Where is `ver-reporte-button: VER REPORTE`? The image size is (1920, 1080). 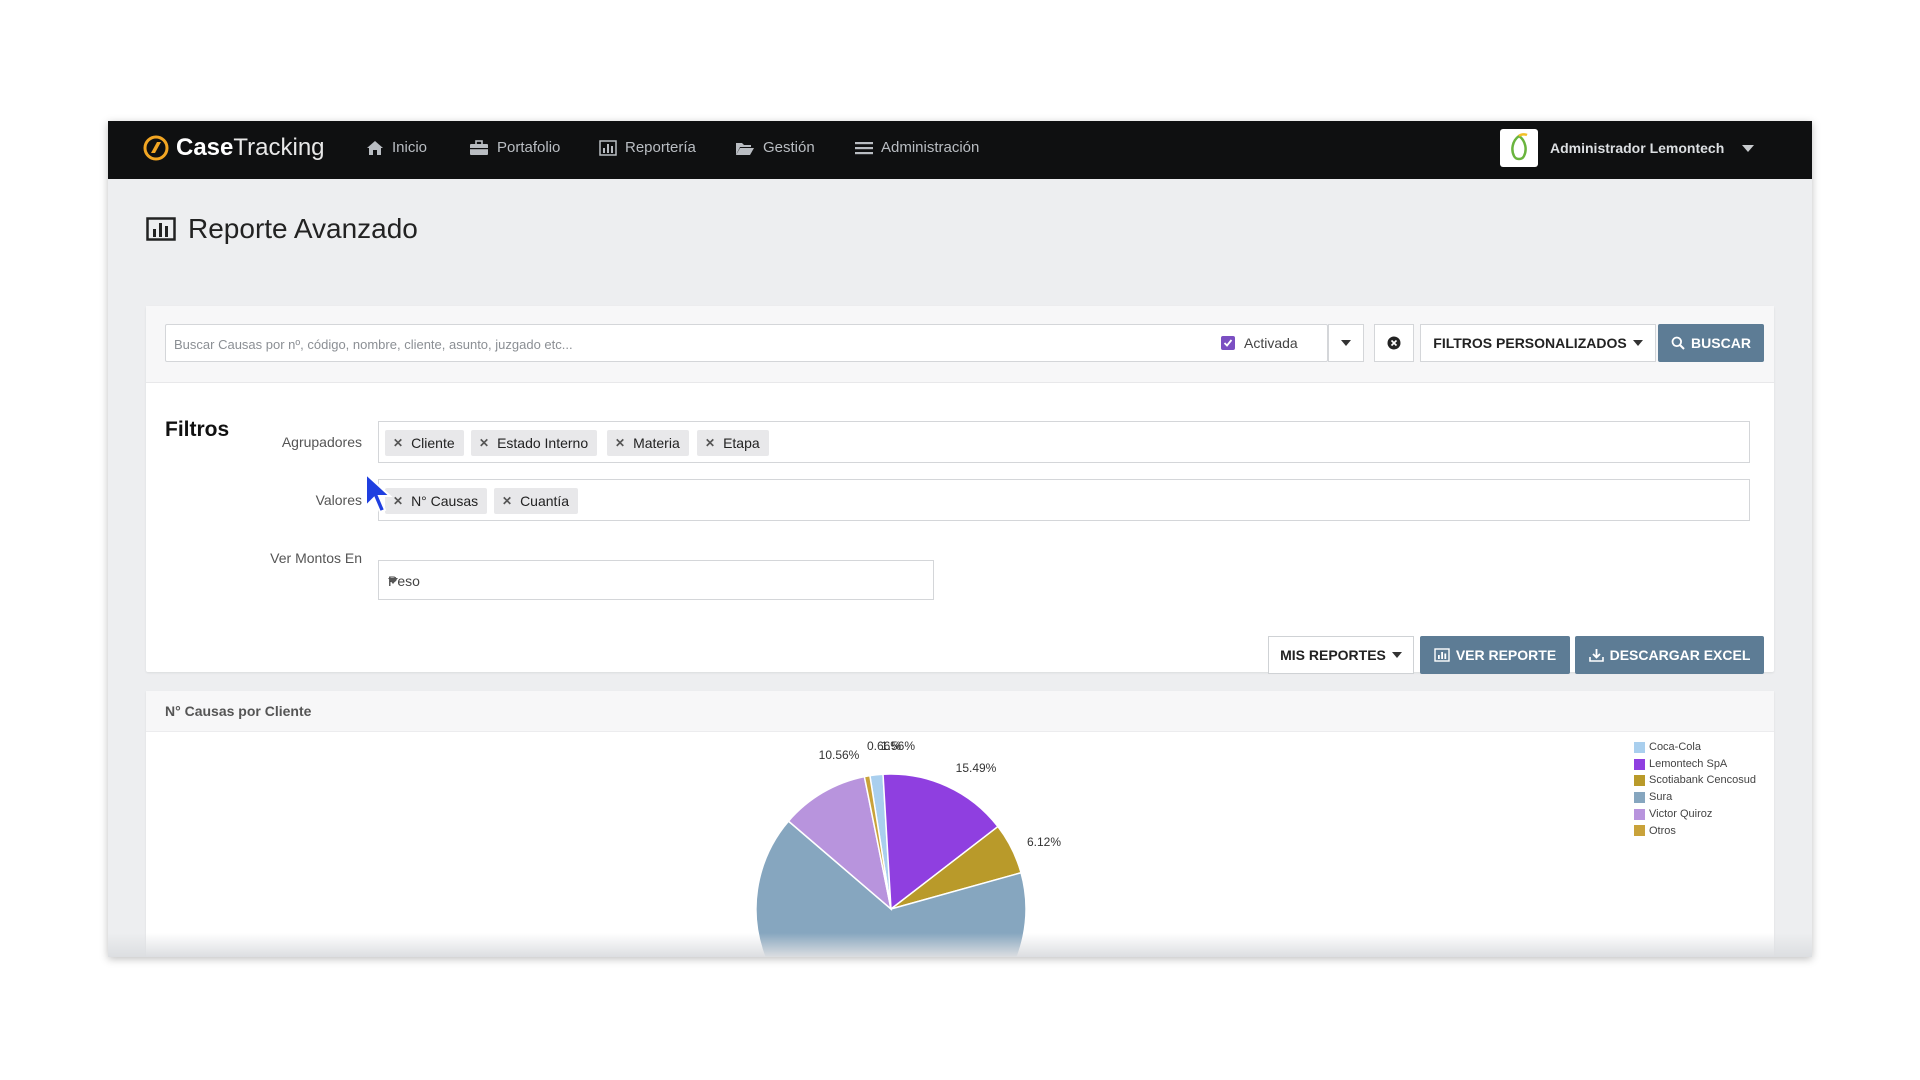 ver-reporte-button: VER REPORTE is located at coordinates (1495, 655).